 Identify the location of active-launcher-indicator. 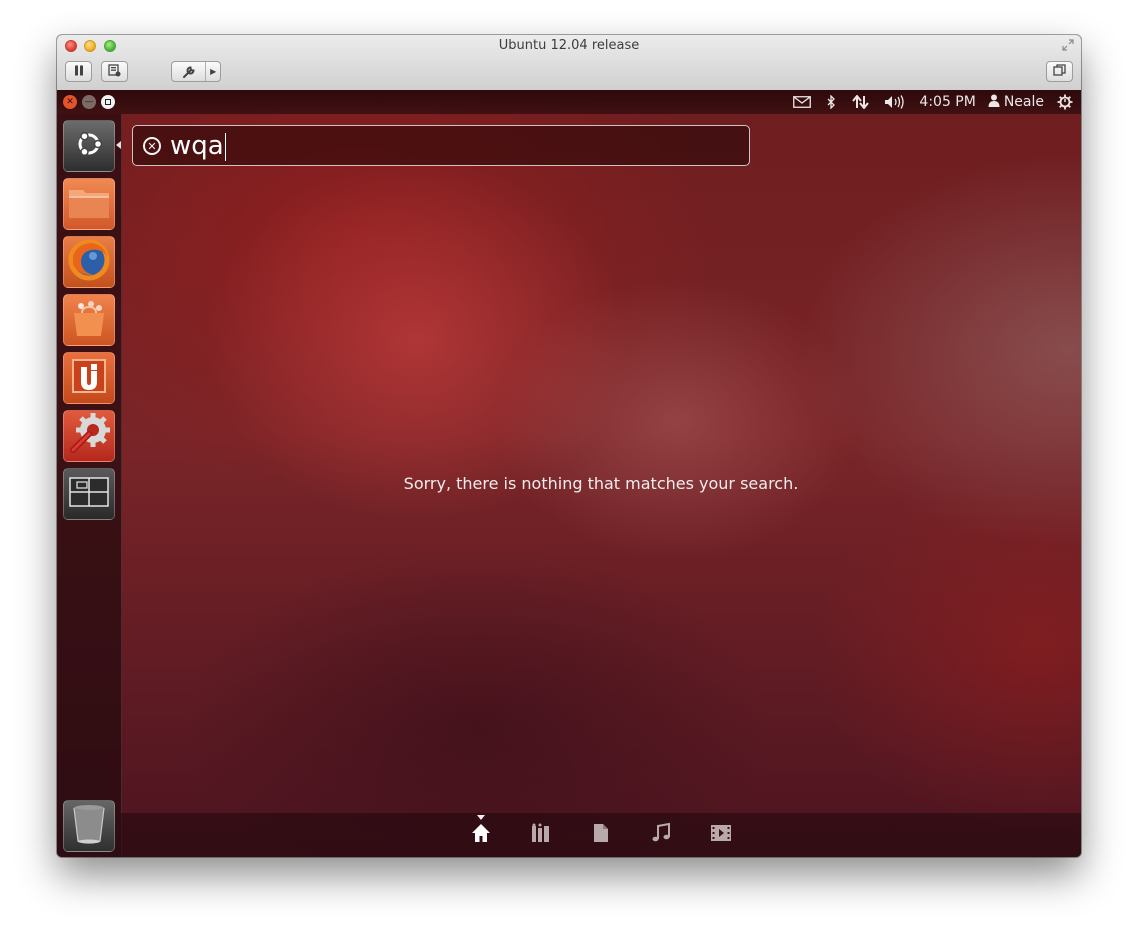
(118, 145).